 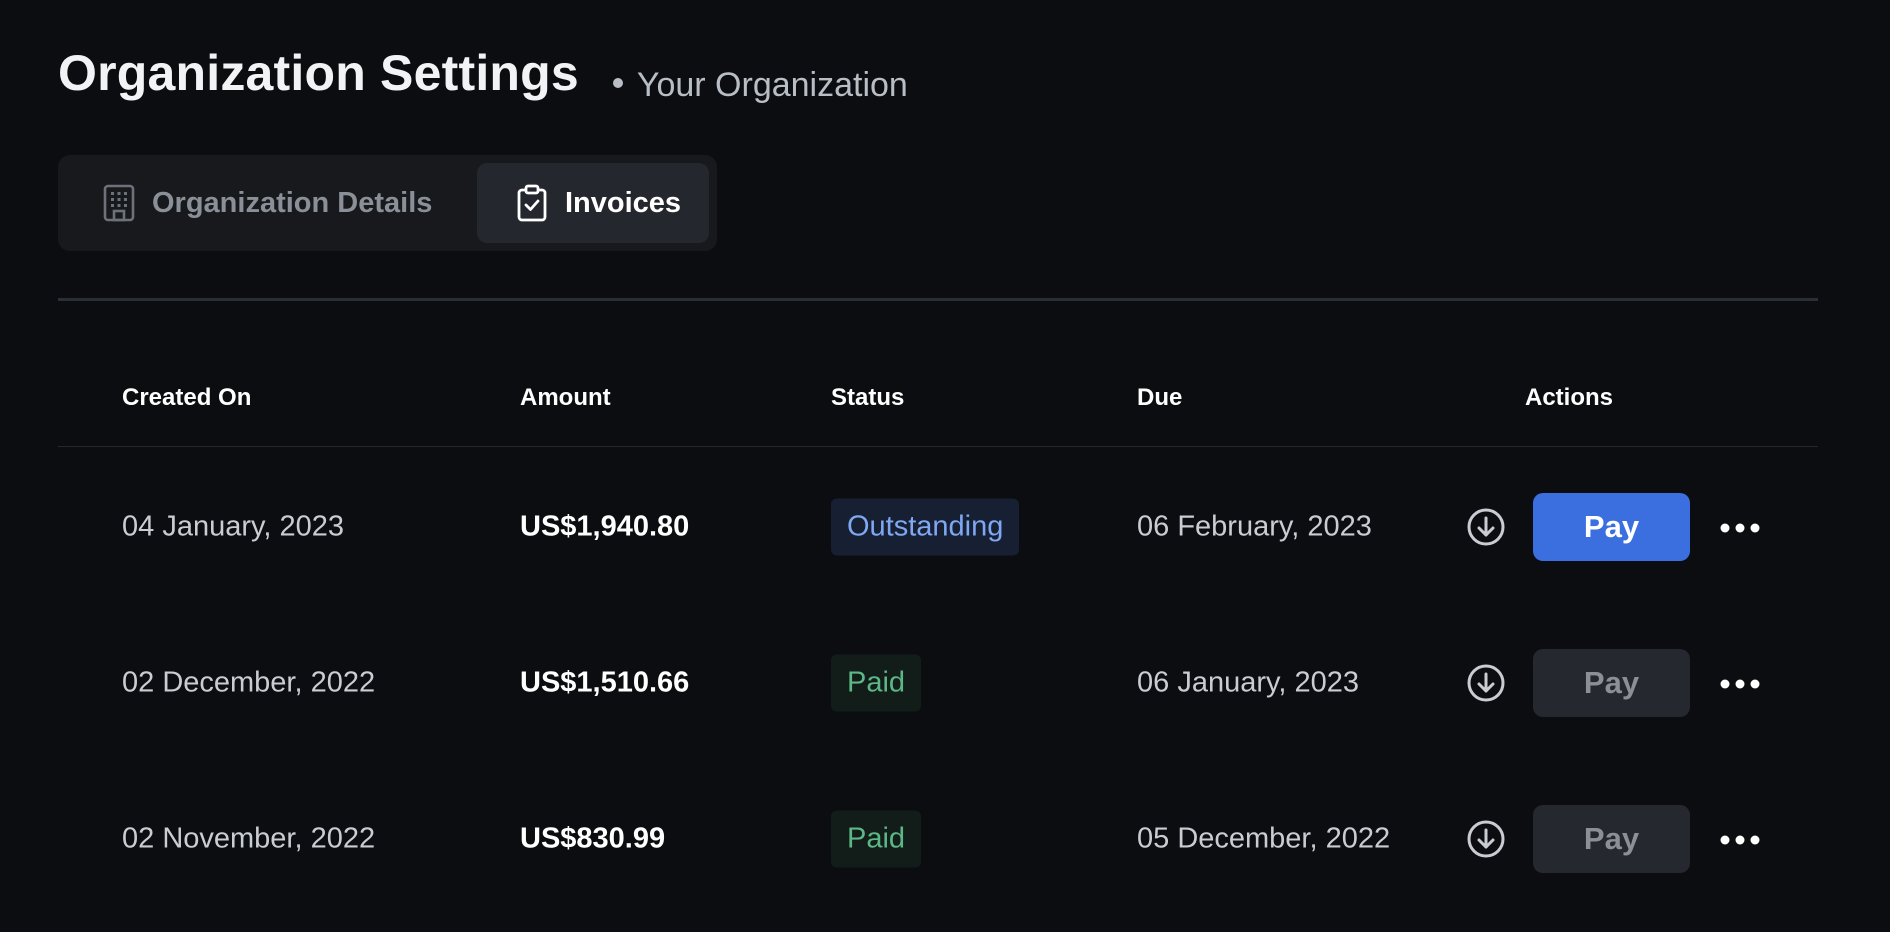 I want to click on created-on-cell: 02 December, 2022, so click(x=249, y=682).